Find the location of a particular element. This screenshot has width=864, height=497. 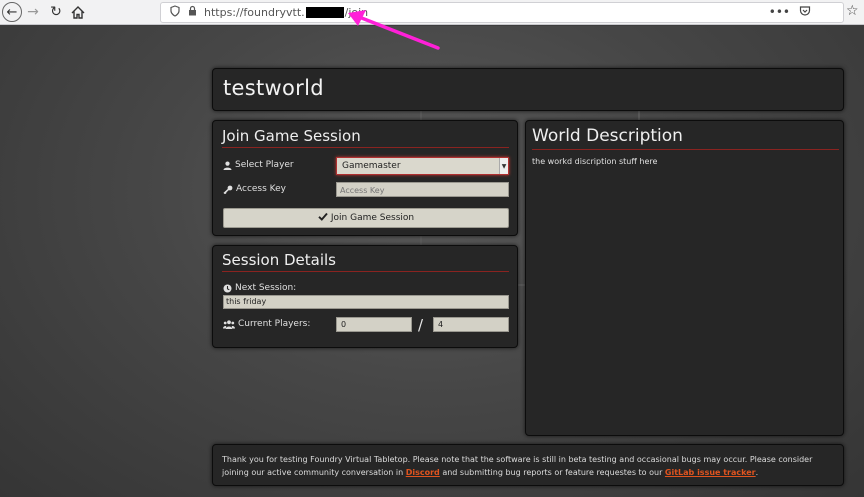

more-icon: ••• is located at coordinates (779, 12).